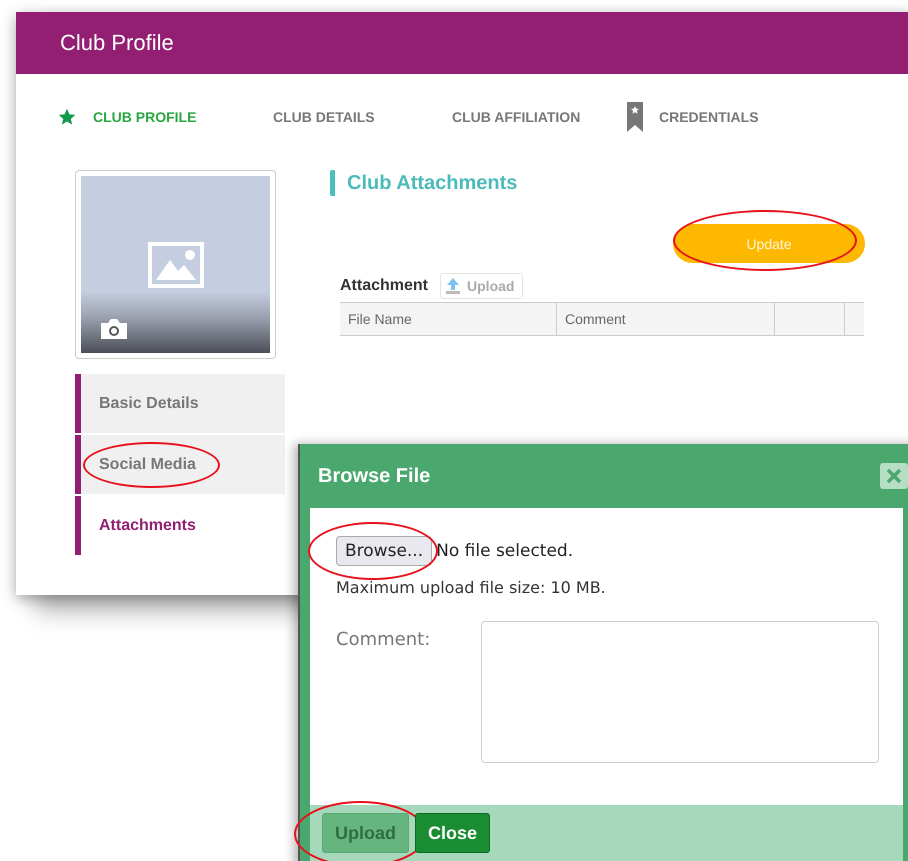  Describe the element at coordinates (180, 464) in the screenshot. I see `sidebar-item: Social Media` at that location.